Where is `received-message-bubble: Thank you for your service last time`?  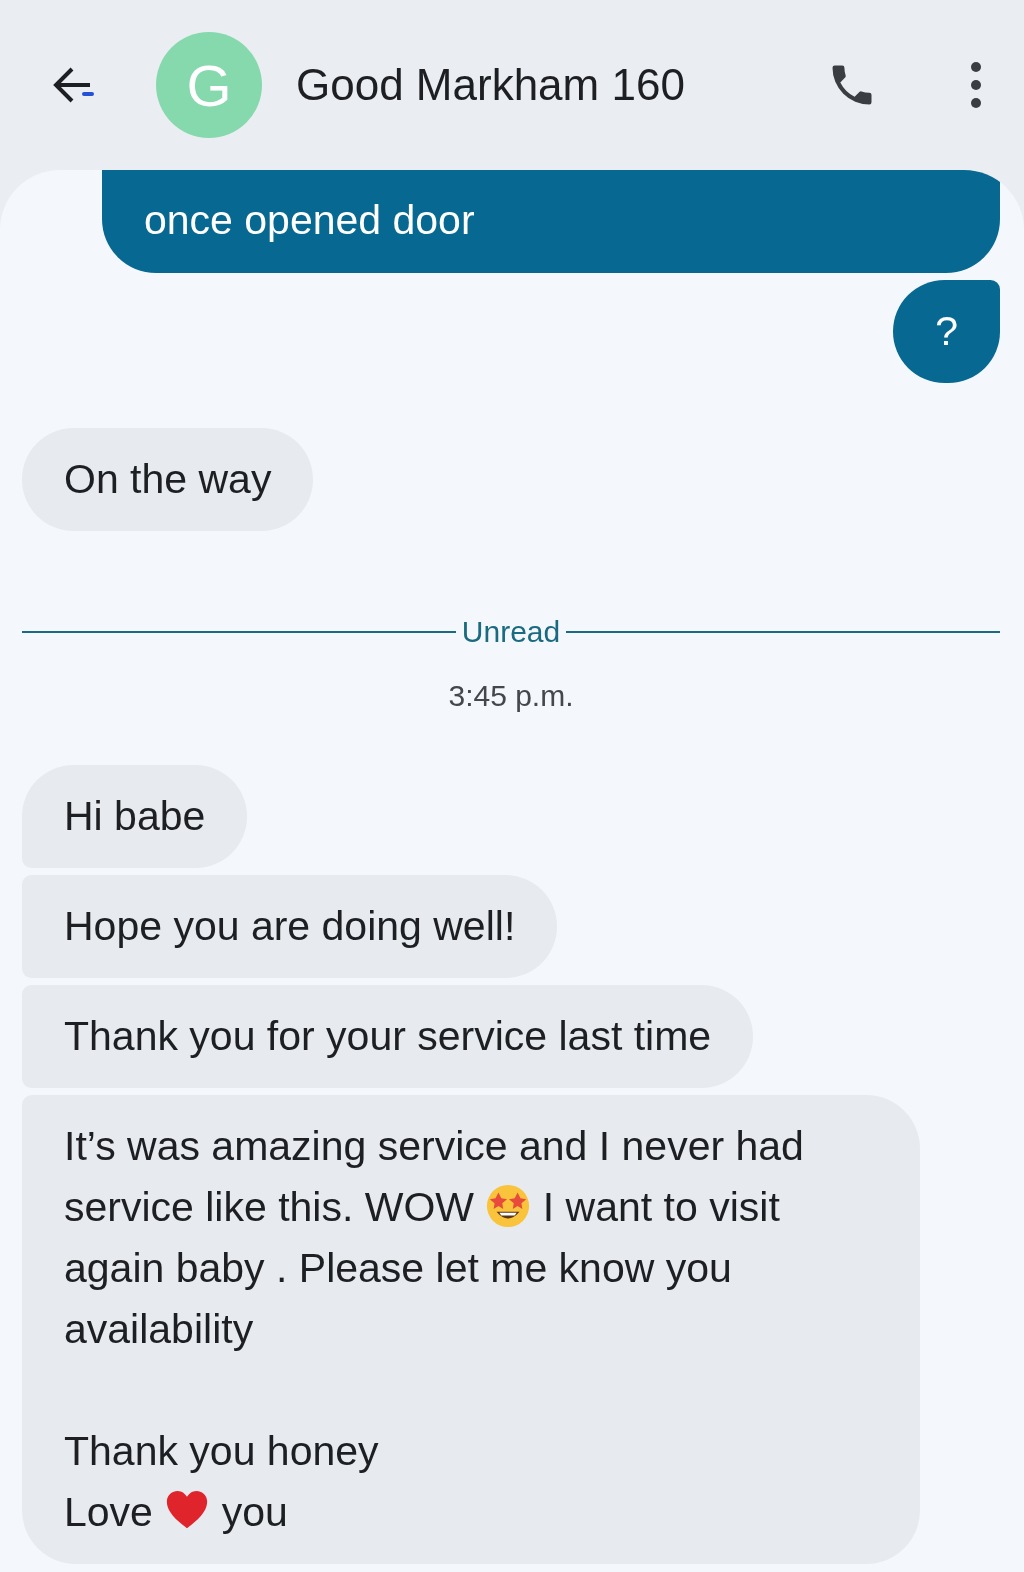 received-message-bubble: Thank you for your service last time is located at coordinates (388, 1036).